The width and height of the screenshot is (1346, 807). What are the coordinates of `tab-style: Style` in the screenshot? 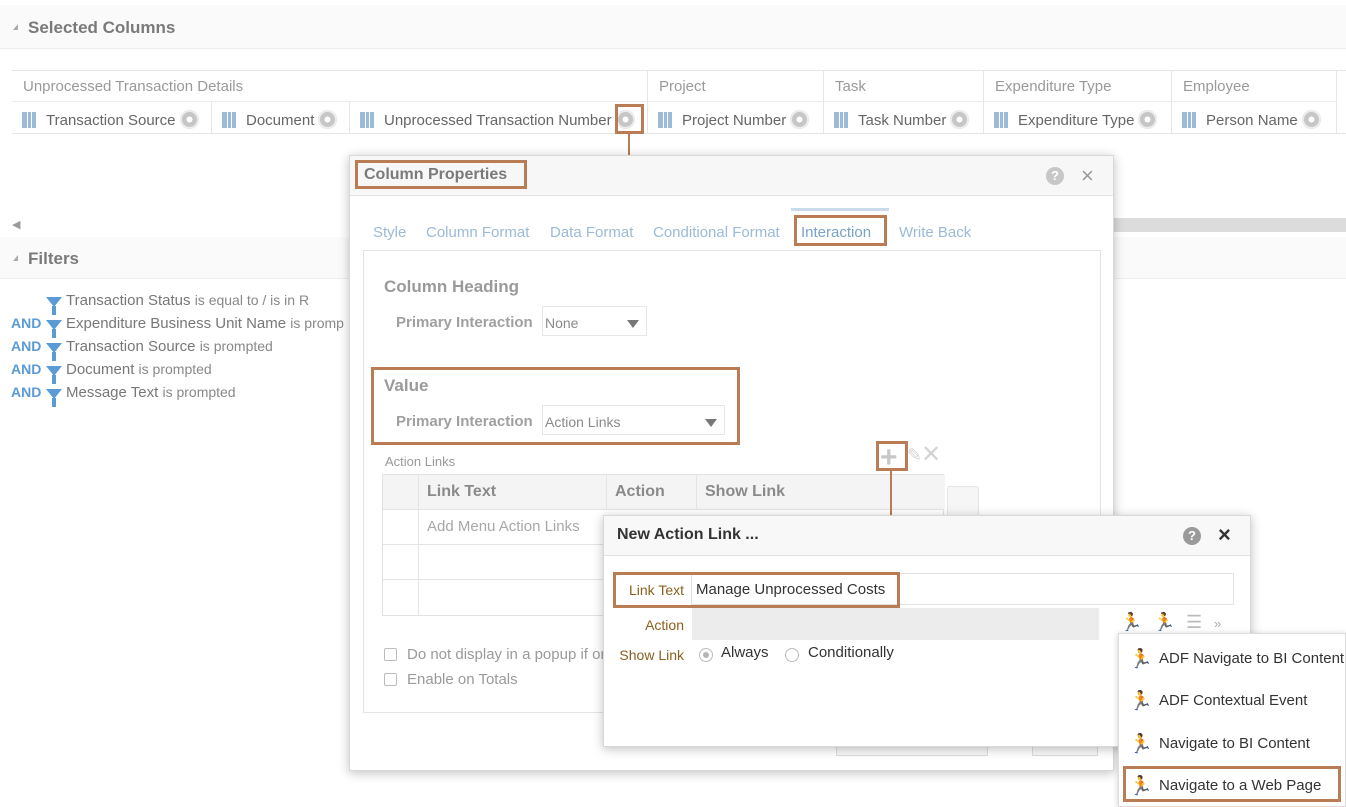 It's located at (389, 232).